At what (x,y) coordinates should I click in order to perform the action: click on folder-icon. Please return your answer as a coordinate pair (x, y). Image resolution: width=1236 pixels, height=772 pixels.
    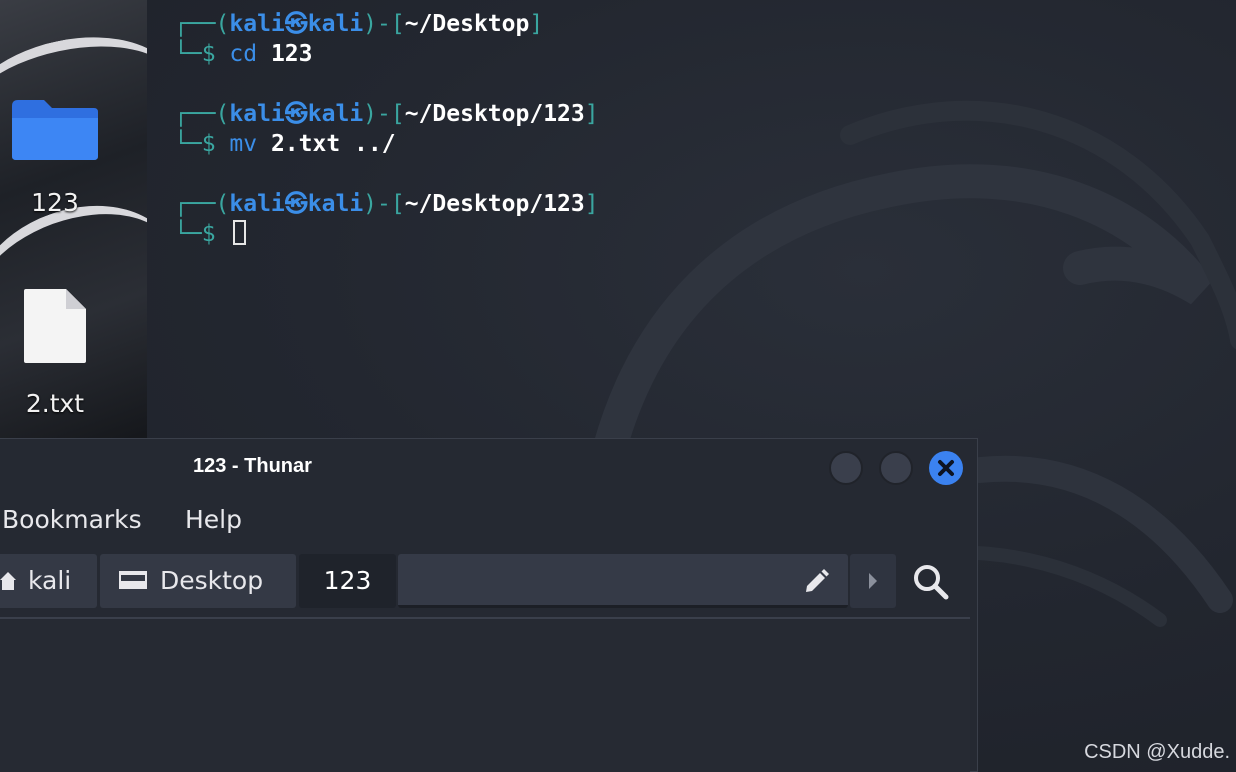
    Looking at the image, I should click on (55, 130).